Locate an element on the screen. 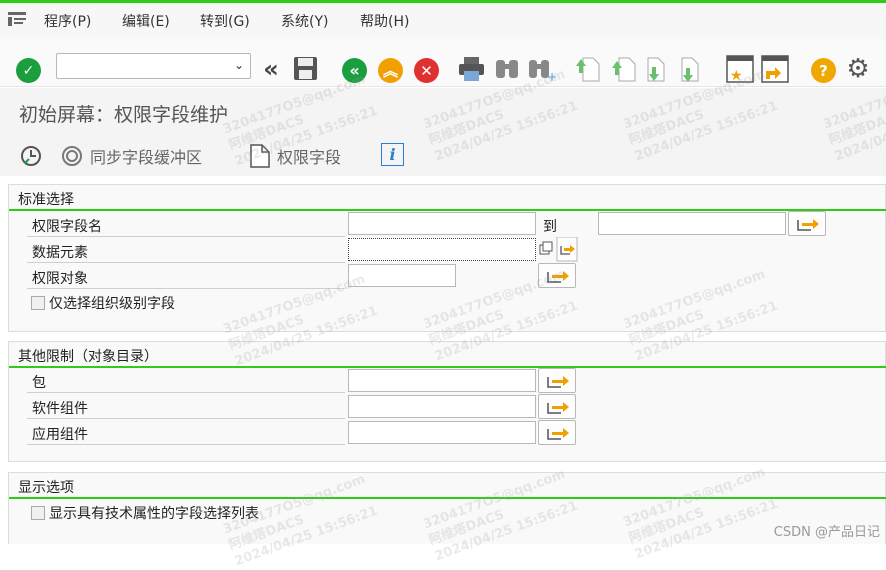 This screenshot has height=570, width=886. software-component-input is located at coordinates (442, 406).